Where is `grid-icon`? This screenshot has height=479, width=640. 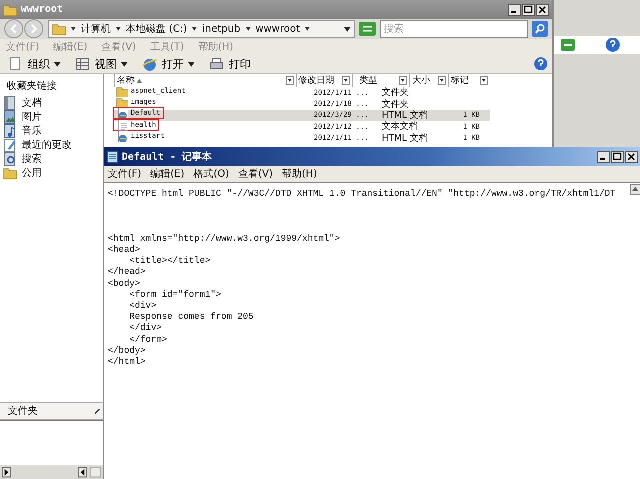
grid-icon is located at coordinates (83, 64).